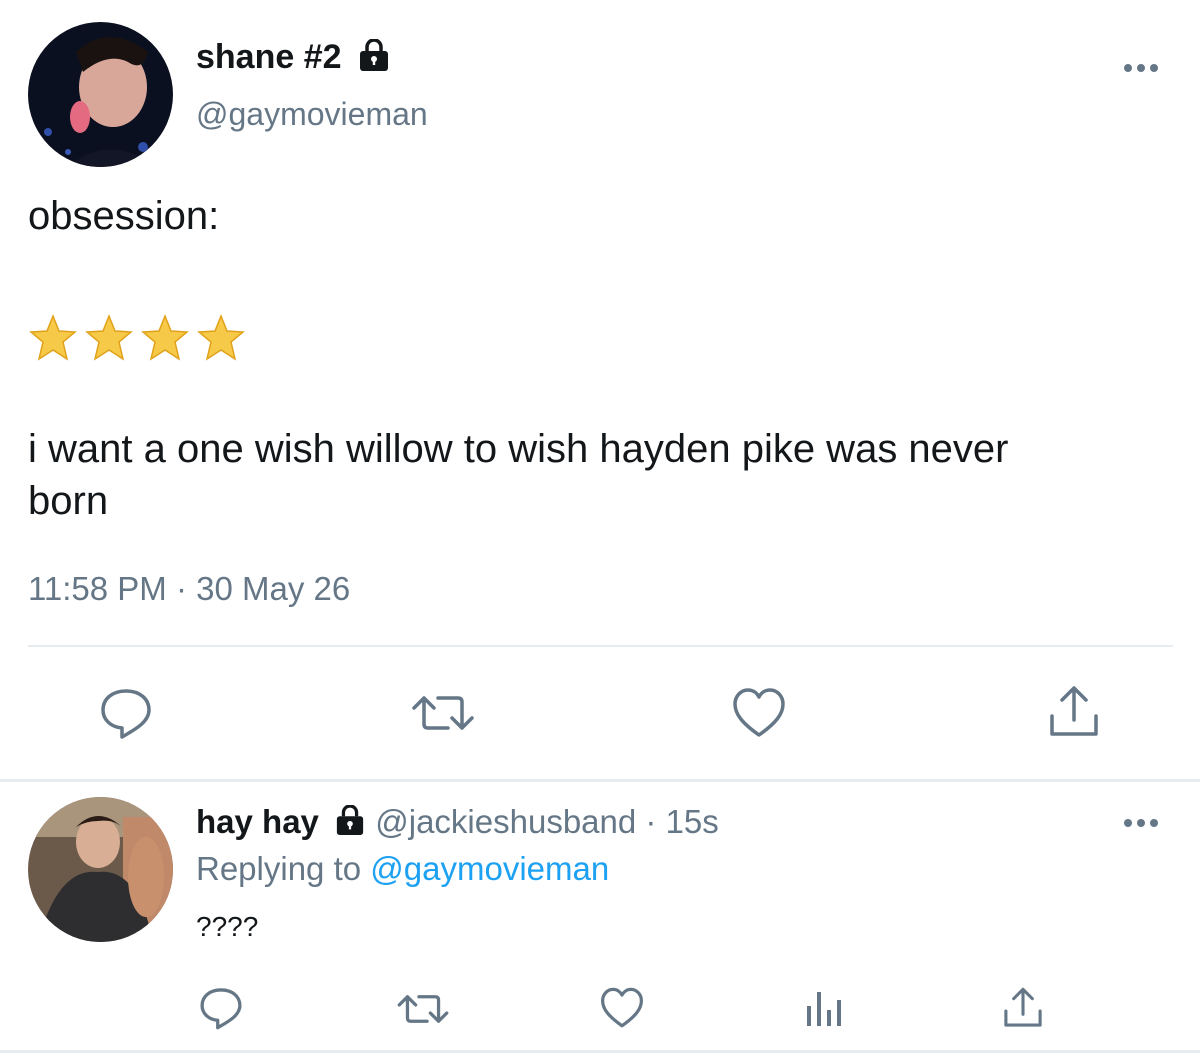 Image resolution: width=1200 pixels, height=1055 pixels. I want to click on replying-to: Replying to @gaymovieman, so click(402, 869).